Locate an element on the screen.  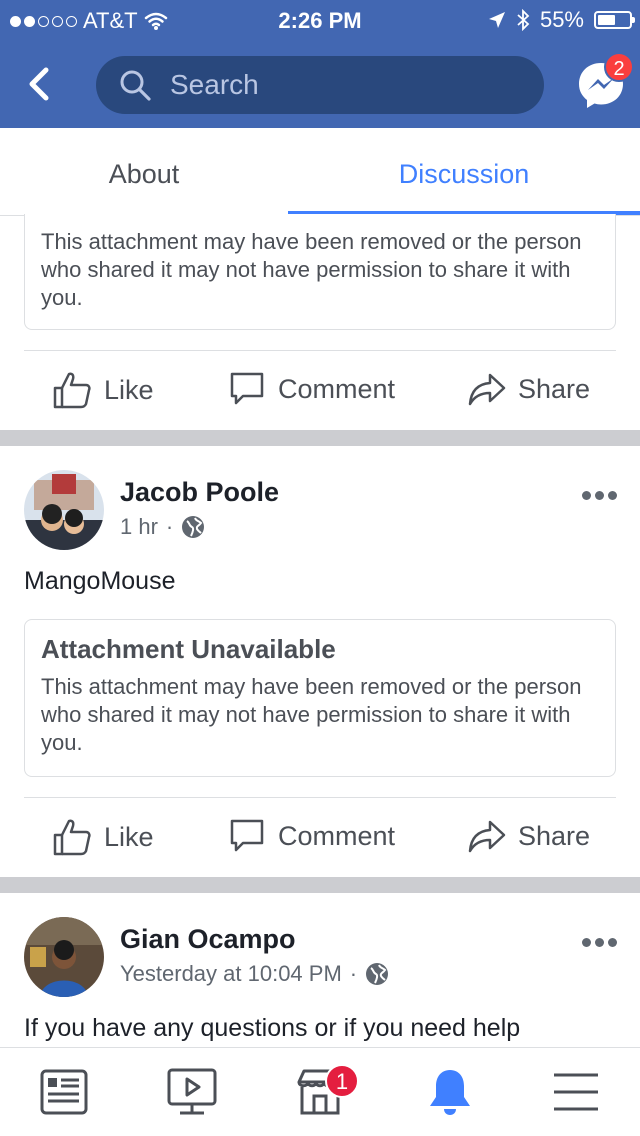
nav-bar: 2 is located at coordinates (320, 84).